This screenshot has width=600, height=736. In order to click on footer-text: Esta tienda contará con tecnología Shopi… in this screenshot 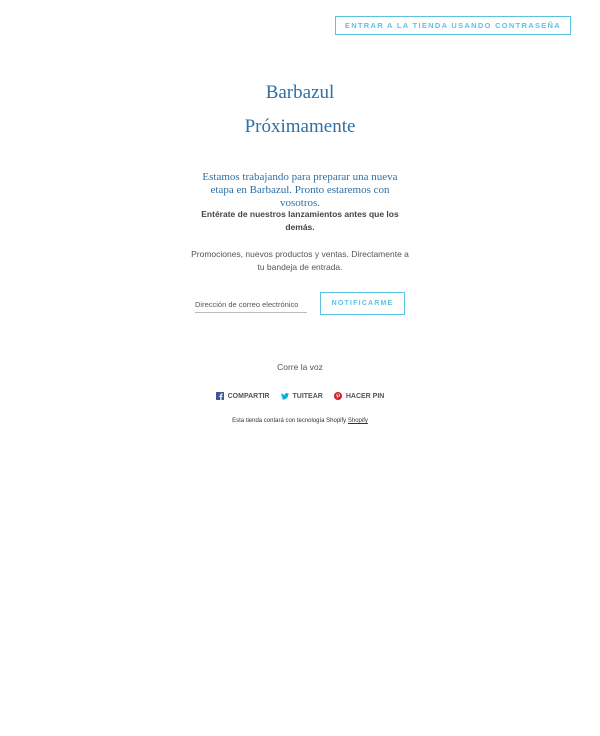, I will do `click(289, 421)`.